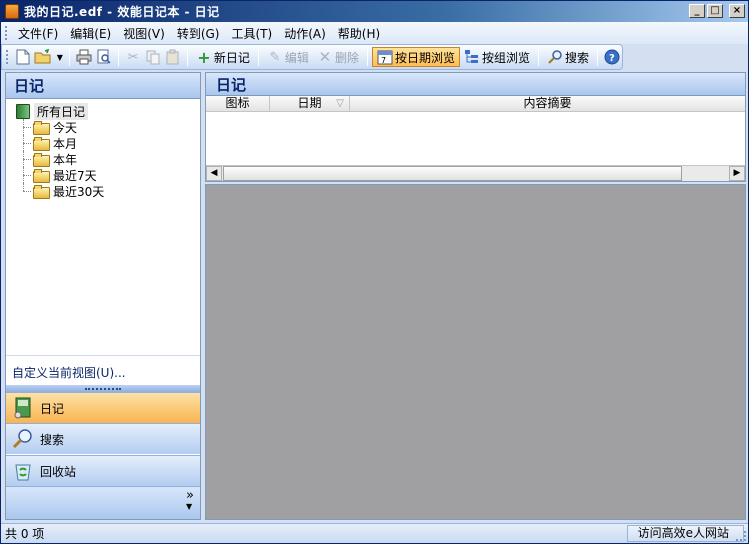 Image resolution: width=749 pixels, height=544 pixels. I want to click on column-header-date-label: 日期, so click(309, 103).